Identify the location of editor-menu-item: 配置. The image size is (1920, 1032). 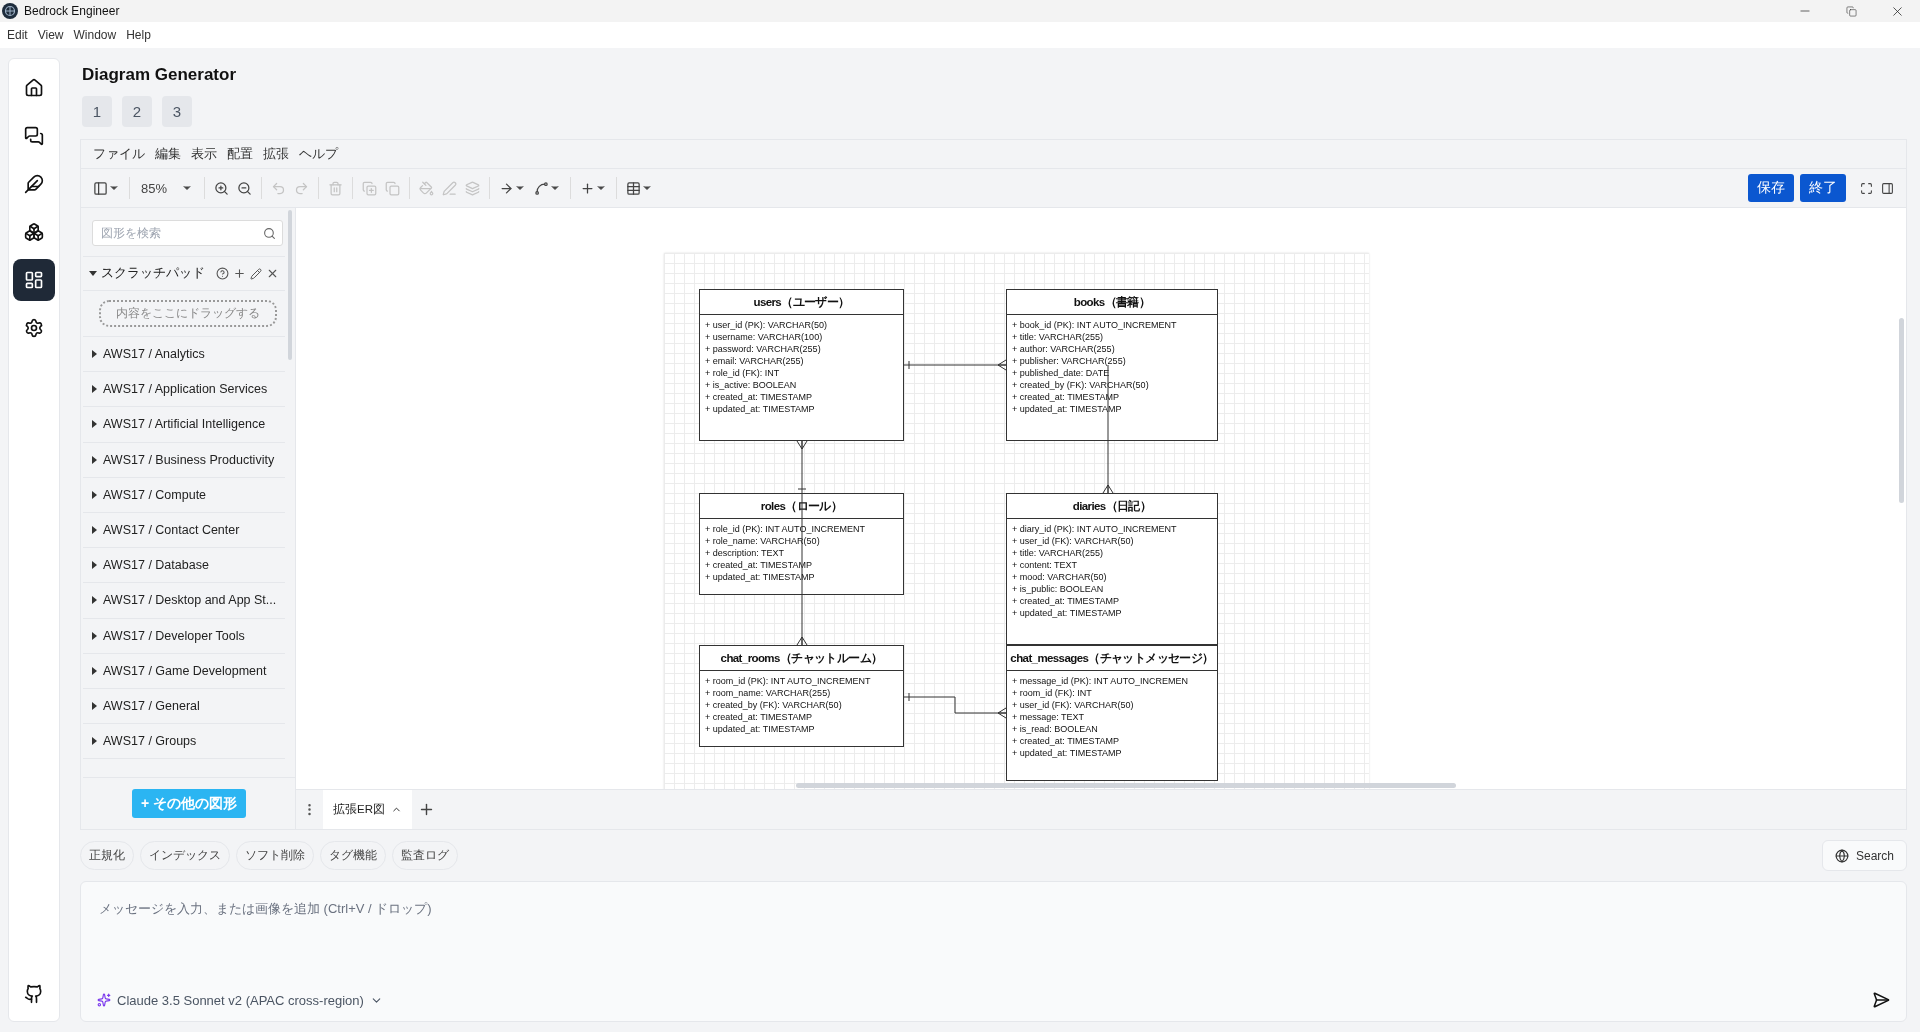
(240, 154).